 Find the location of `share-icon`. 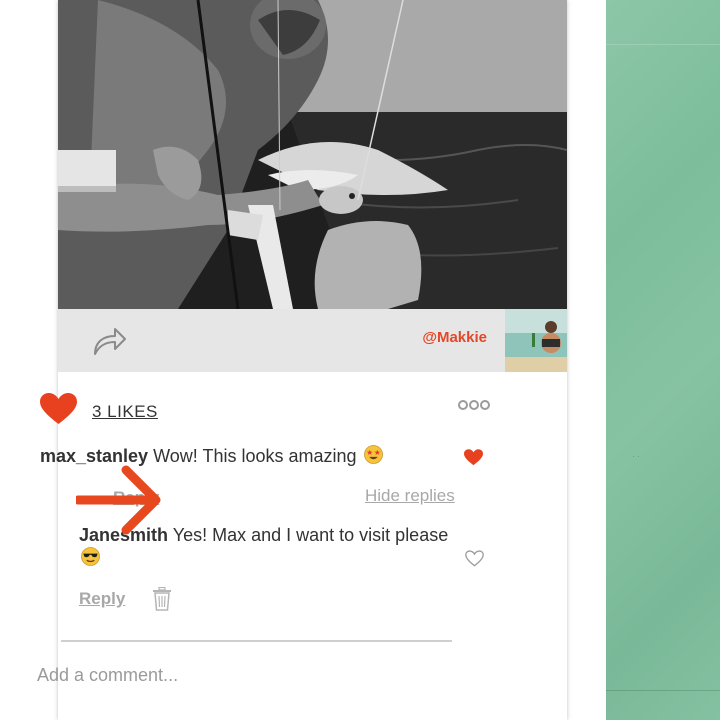

share-icon is located at coordinates (109, 340).